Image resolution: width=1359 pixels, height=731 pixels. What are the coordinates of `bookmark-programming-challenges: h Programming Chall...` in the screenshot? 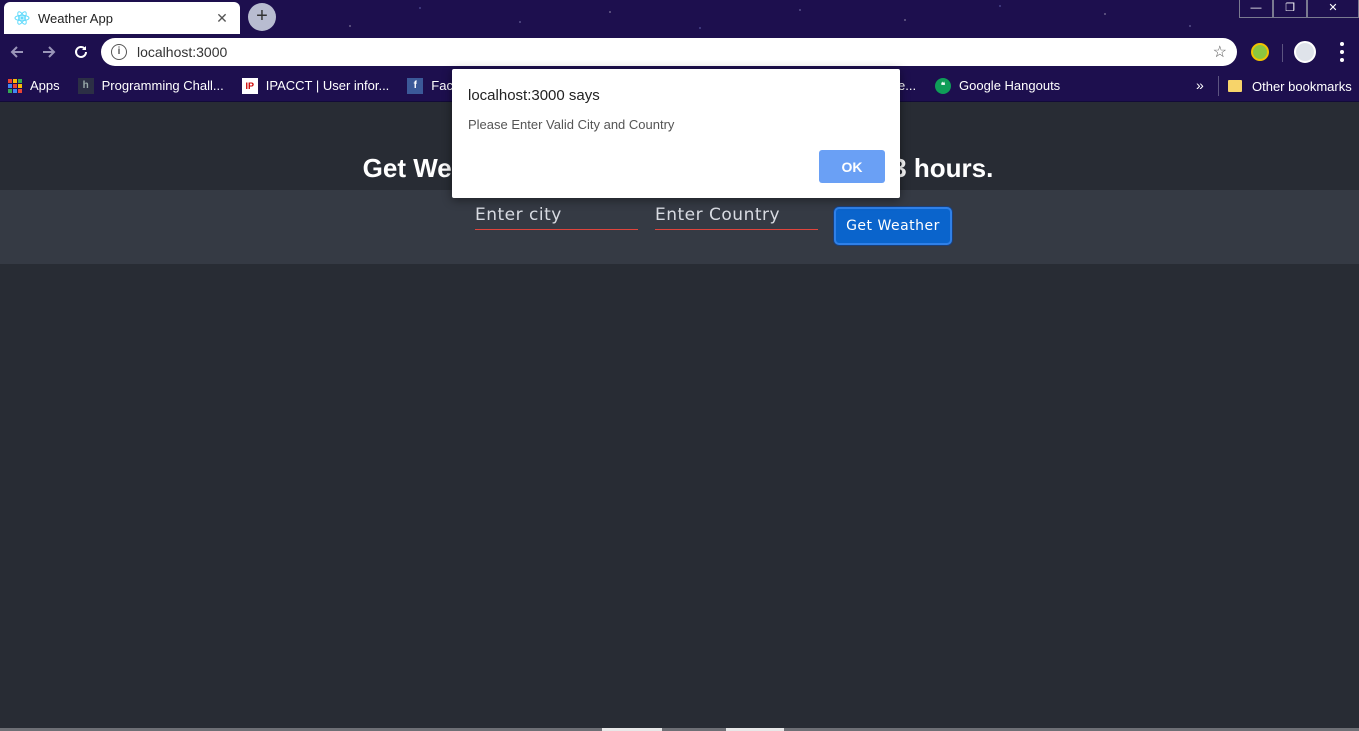 It's located at (150, 85).